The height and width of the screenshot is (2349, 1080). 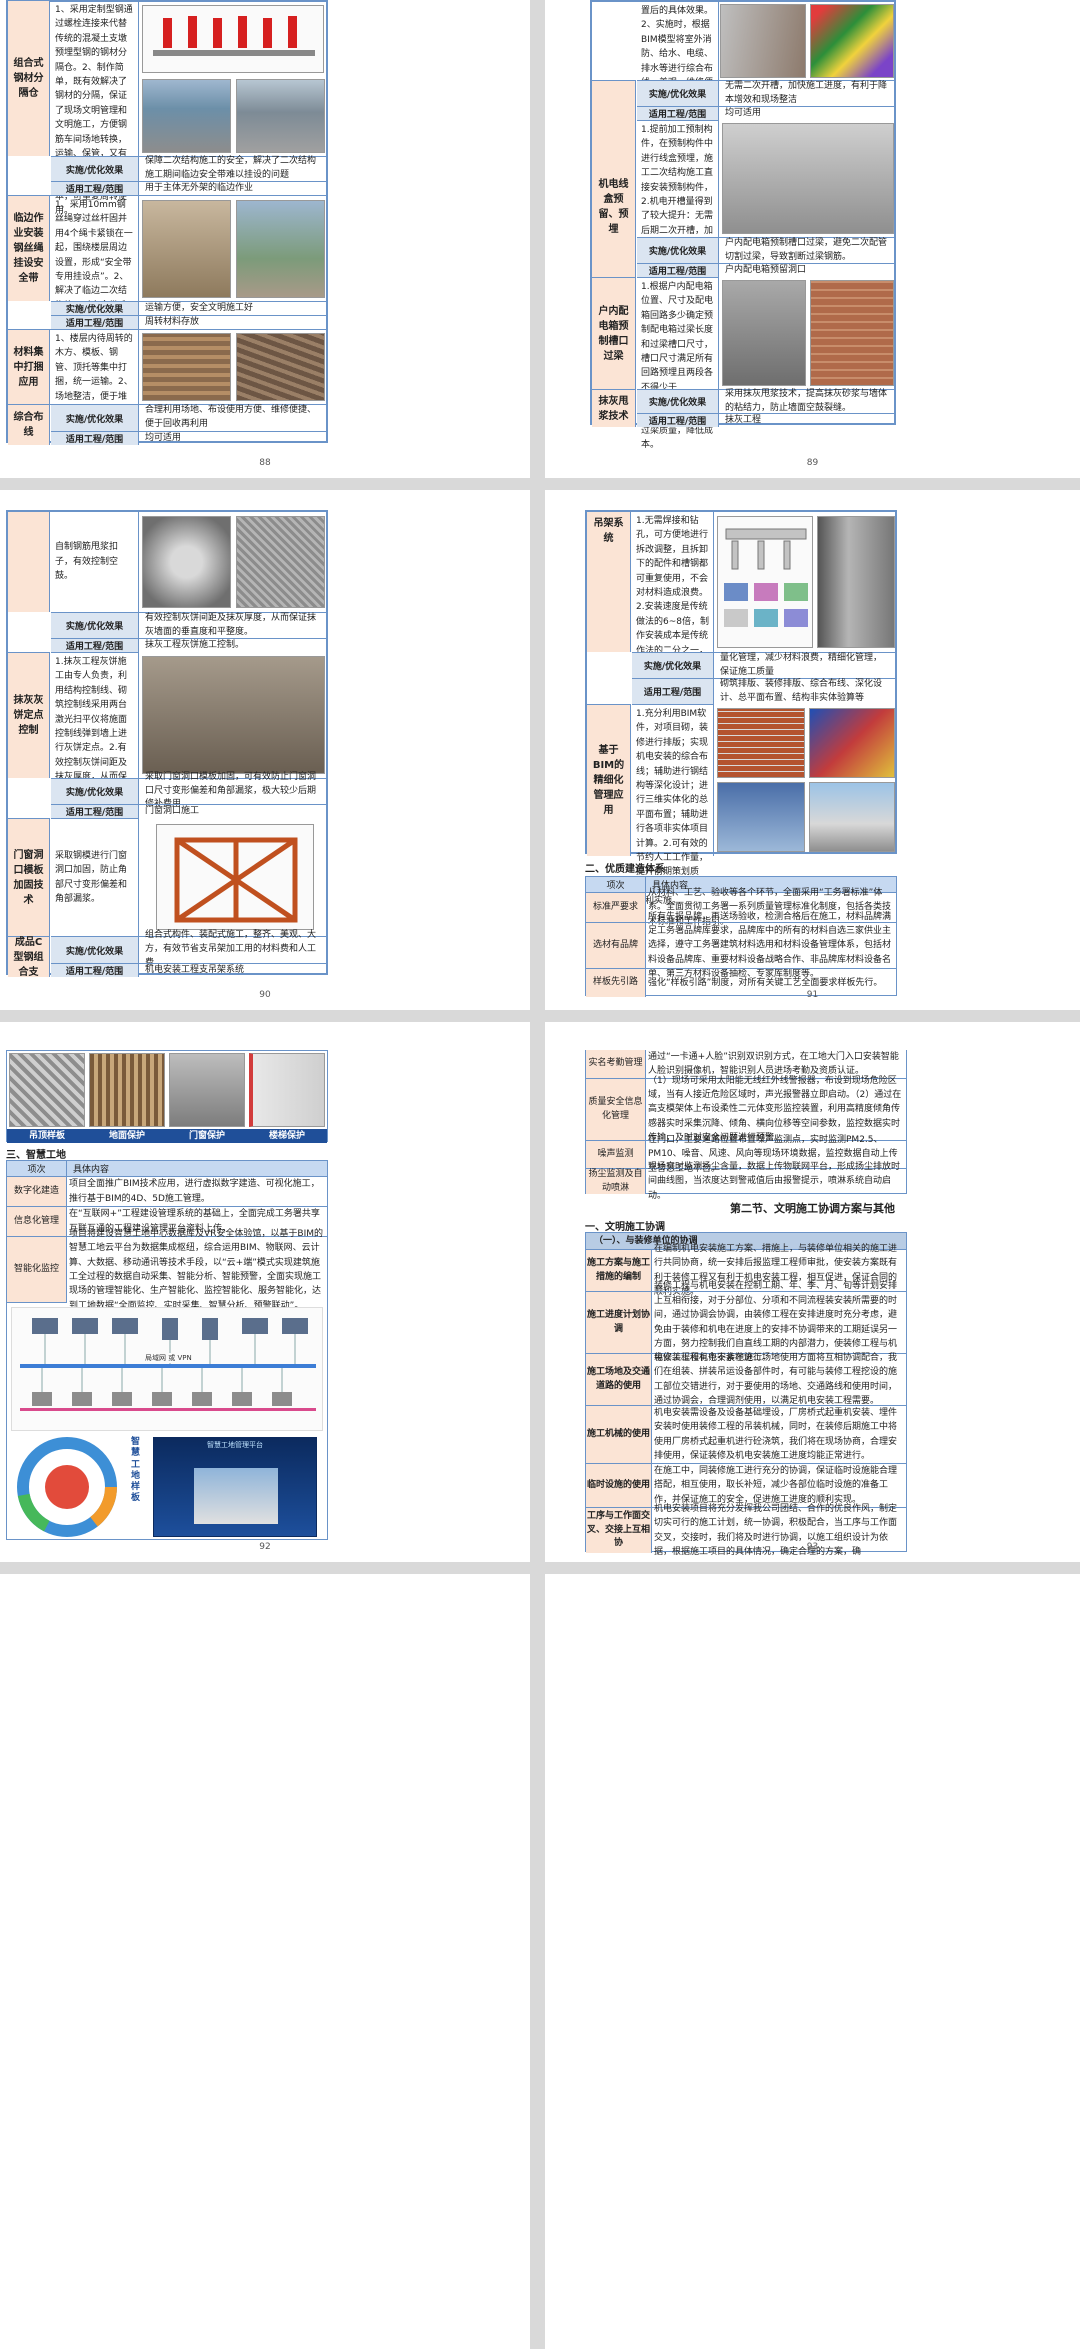 I want to click on platform-building-model, so click(x=236, y=1496).